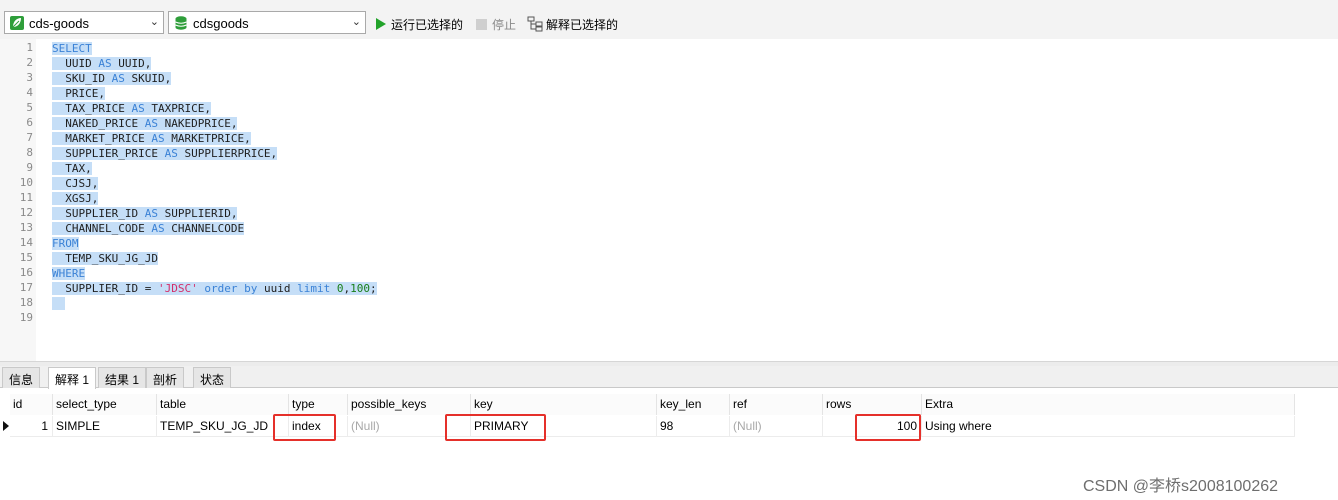 The height and width of the screenshot is (500, 1338). Describe the element at coordinates (356, 22) in the screenshot. I see `chevron-down-icon: ⌄` at that location.